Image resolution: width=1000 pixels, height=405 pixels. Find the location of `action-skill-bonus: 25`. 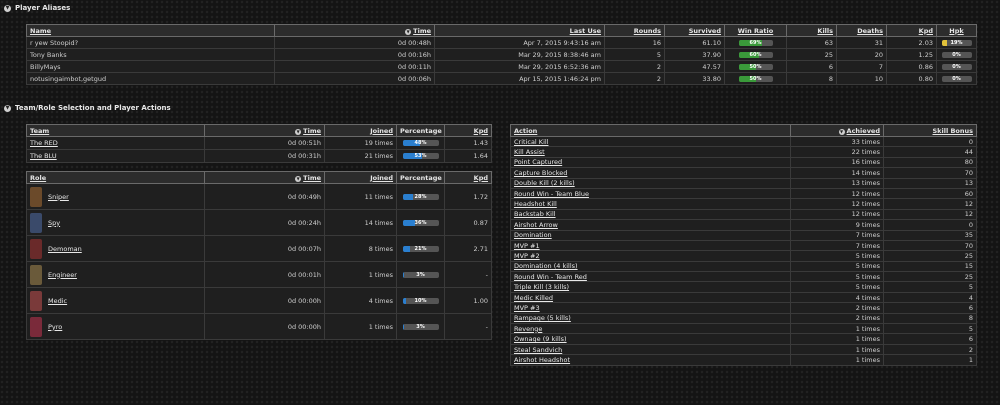

action-skill-bonus: 25 is located at coordinates (930, 277).